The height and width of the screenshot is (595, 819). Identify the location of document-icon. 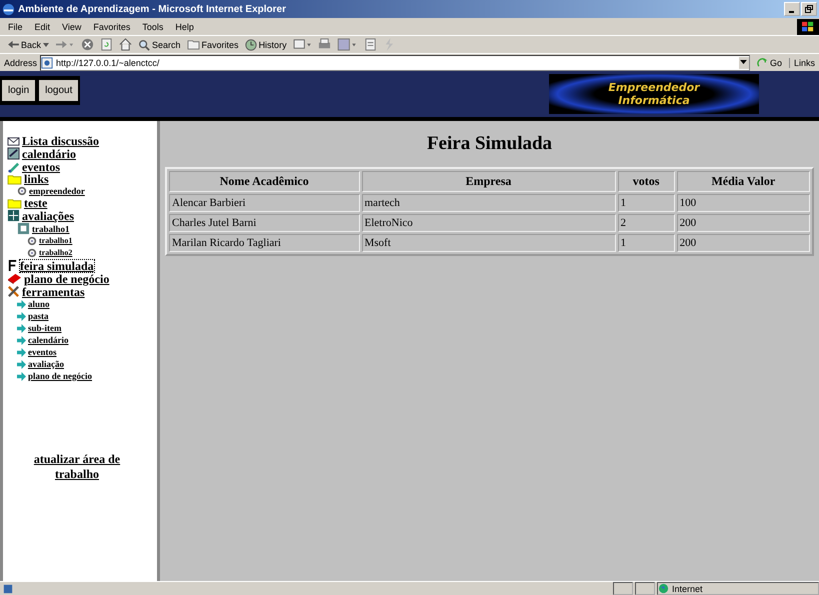
(370, 44).